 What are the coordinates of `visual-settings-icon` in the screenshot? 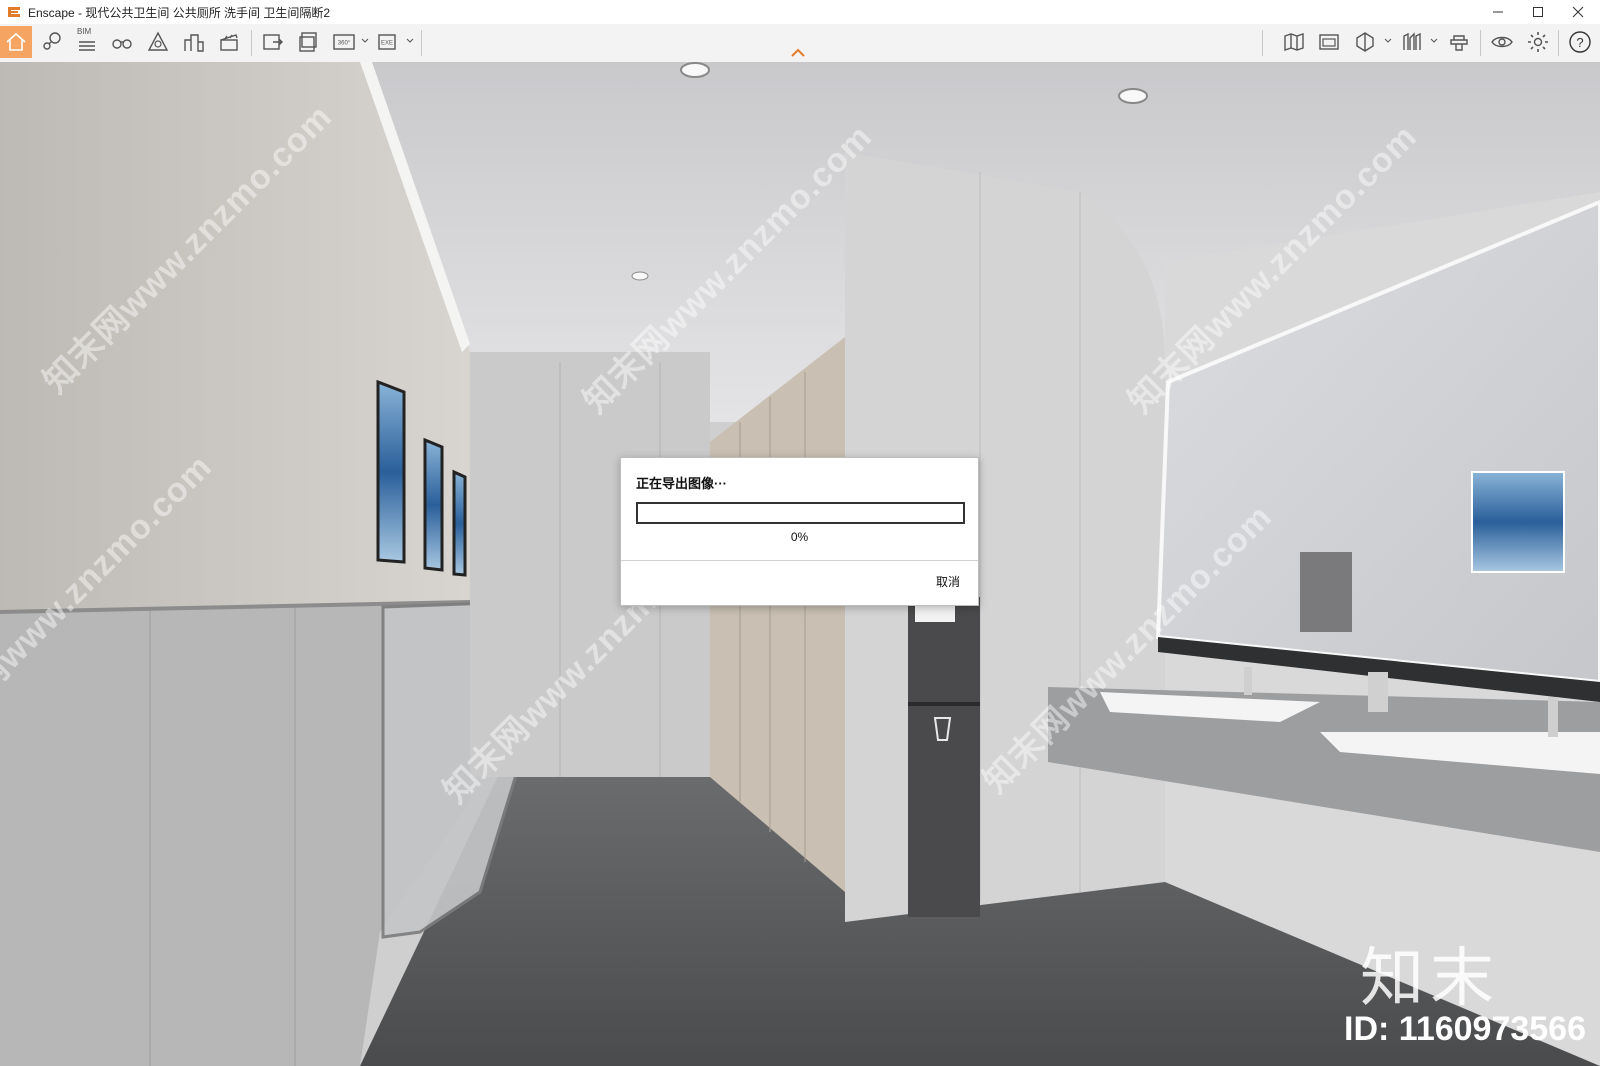 It's located at (1329, 42).